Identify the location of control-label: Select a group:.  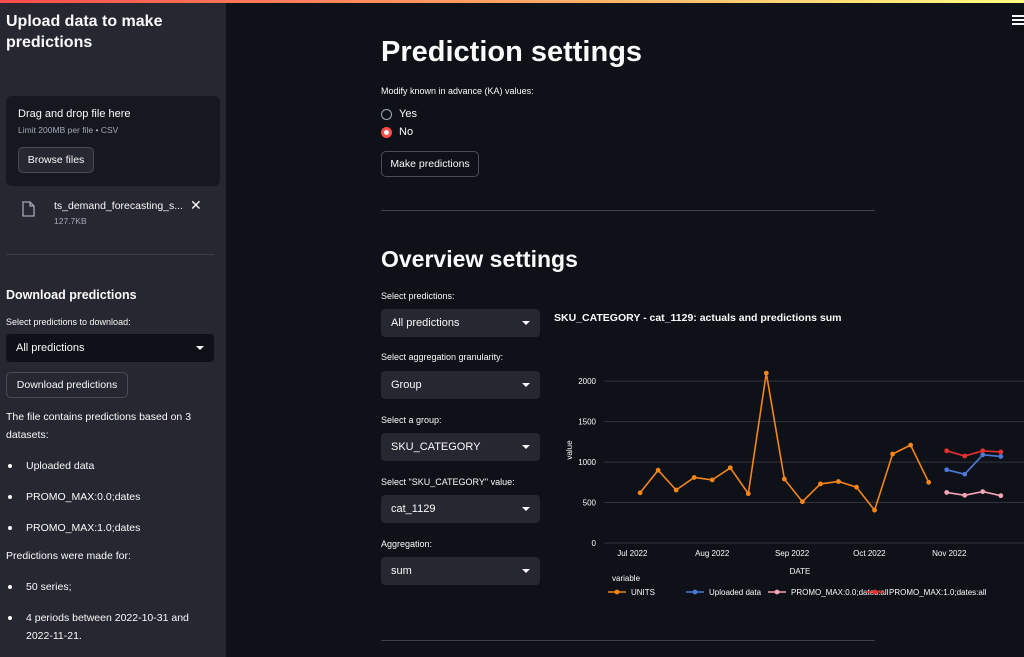
(411, 420).